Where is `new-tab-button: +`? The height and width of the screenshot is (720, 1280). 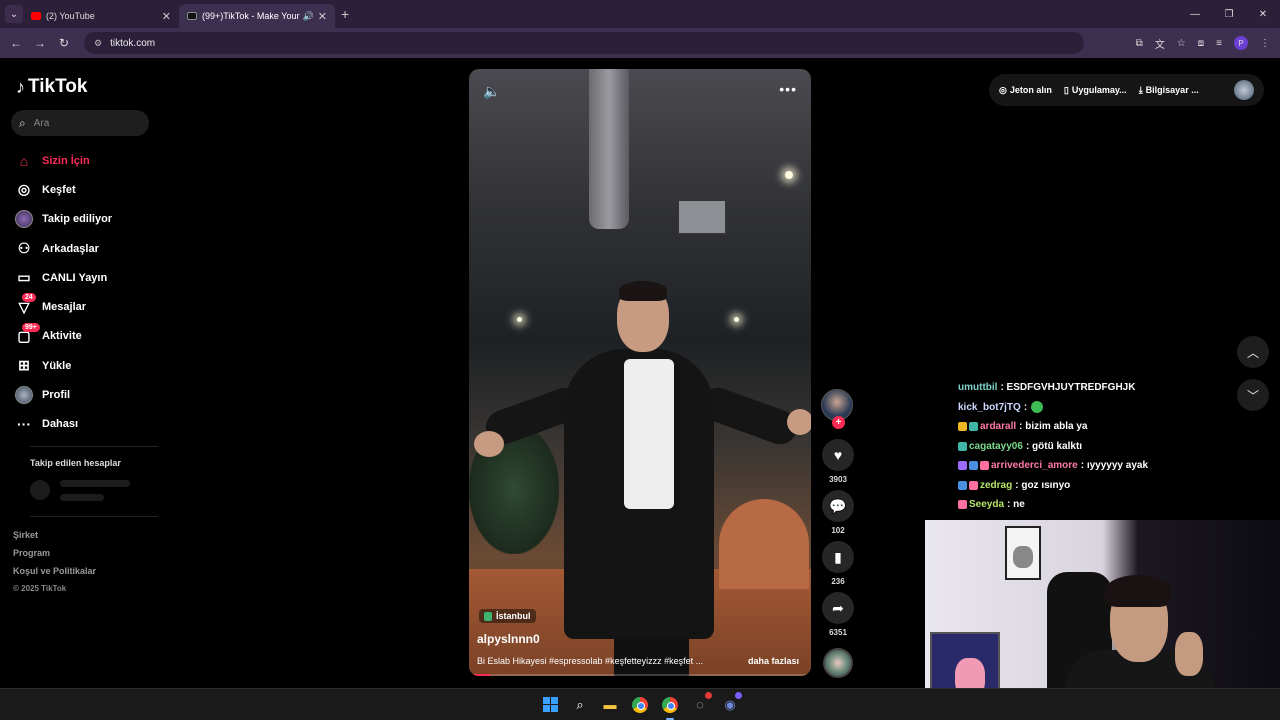
new-tab-button: + is located at coordinates (345, 14).